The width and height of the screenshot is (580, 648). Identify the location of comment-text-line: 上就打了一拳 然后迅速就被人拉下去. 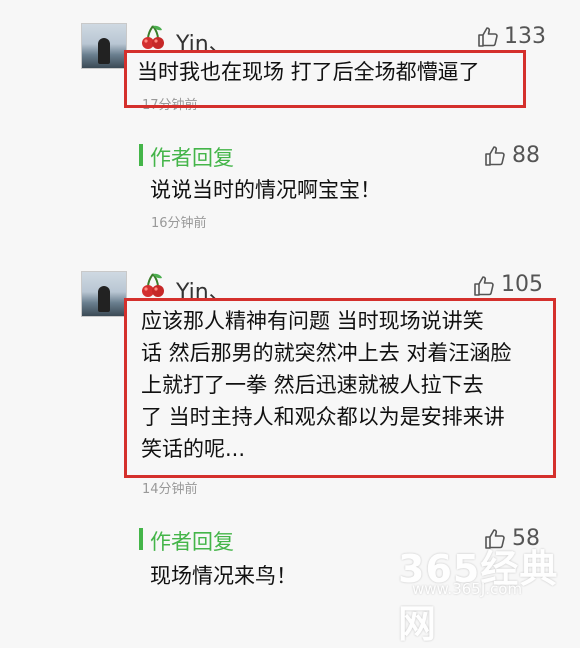
(312, 385).